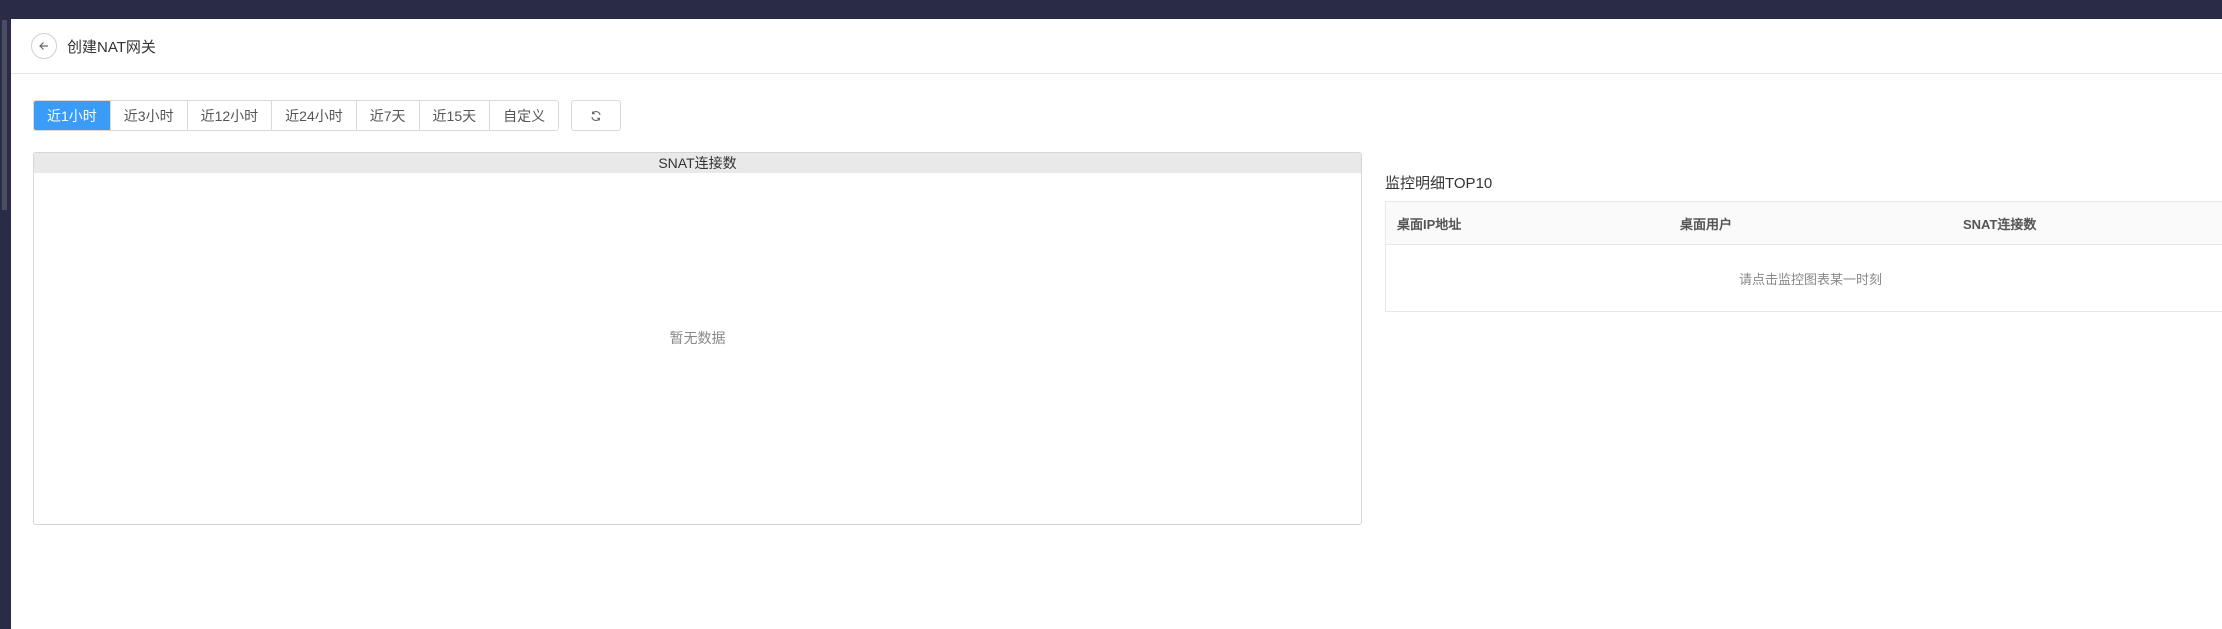 Image resolution: width=2222 pixels, height=629 pixels. What do you see at coordinates (1804, 223) in the screenshot?
I see `table-header: 桌面IP地址 桌面用户 SNAT连接数` at bounding box center [1804, 223].